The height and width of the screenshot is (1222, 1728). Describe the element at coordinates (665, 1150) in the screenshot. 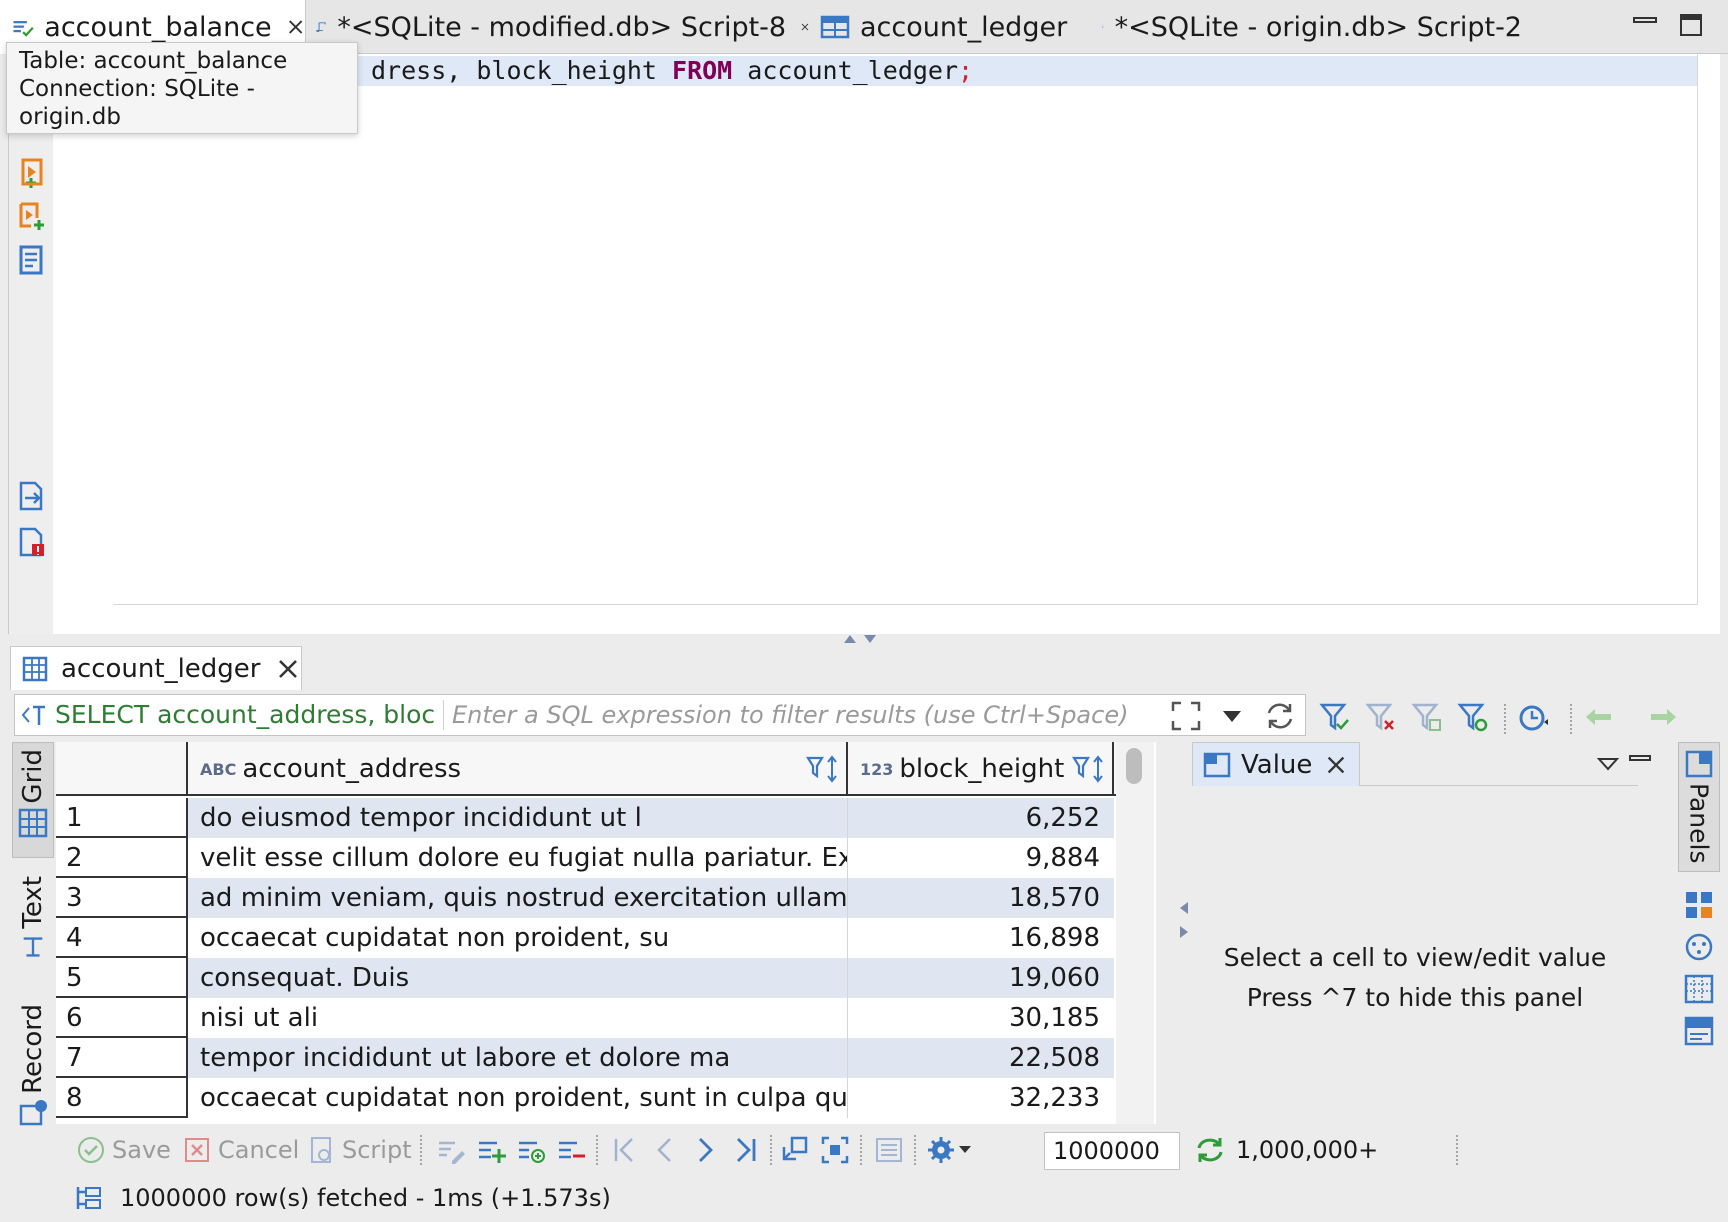

I see `previous-page-icon` at that location.